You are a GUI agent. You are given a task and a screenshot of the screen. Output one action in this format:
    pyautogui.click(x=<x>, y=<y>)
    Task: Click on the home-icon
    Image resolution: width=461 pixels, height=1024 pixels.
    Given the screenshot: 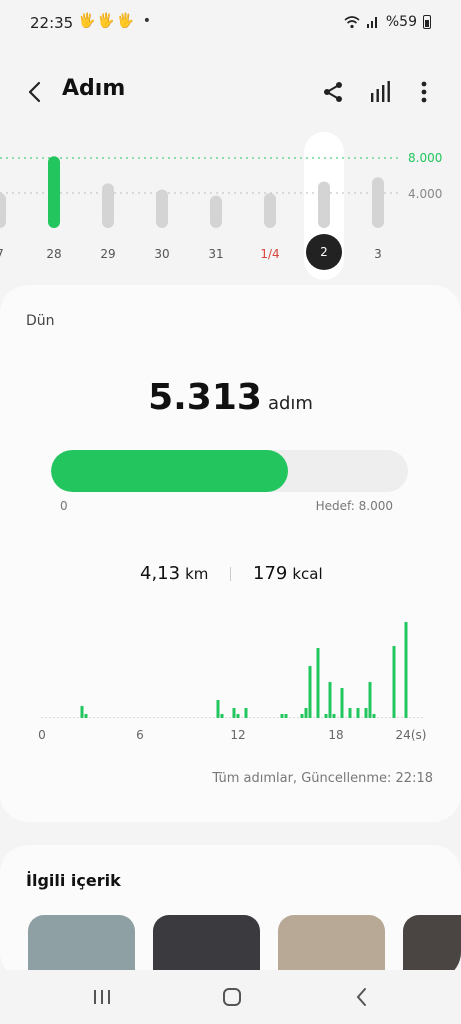 What is the action you would take?
    pyautogui.click(x=232, y=997)
    